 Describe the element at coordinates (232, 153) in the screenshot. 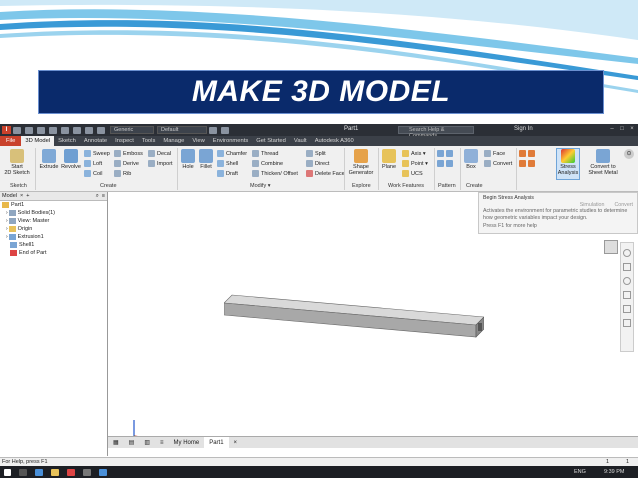

I see `chamfer-button: Chamfer` at that location.